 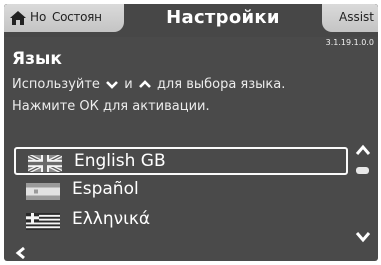 What do you see at coordinates (223, 17) in the screenshot?
I see `page-title: Настройки` at bounding box center [223, 17].